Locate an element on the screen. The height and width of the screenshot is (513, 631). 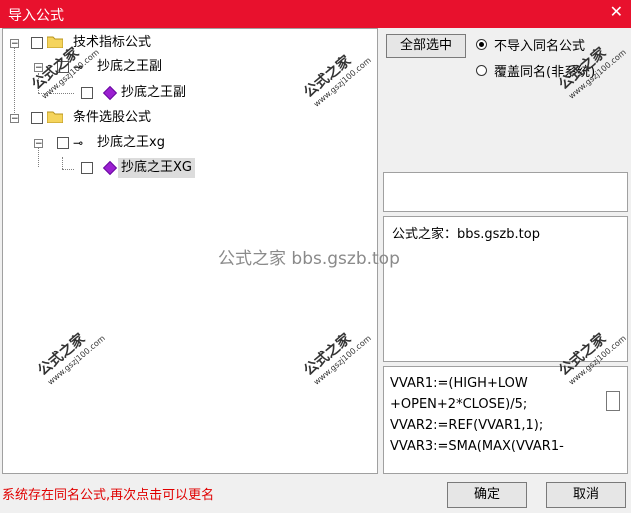
tree-node-formula: − ⊸ 抄底之王xg is located at coordinates (113, 143).